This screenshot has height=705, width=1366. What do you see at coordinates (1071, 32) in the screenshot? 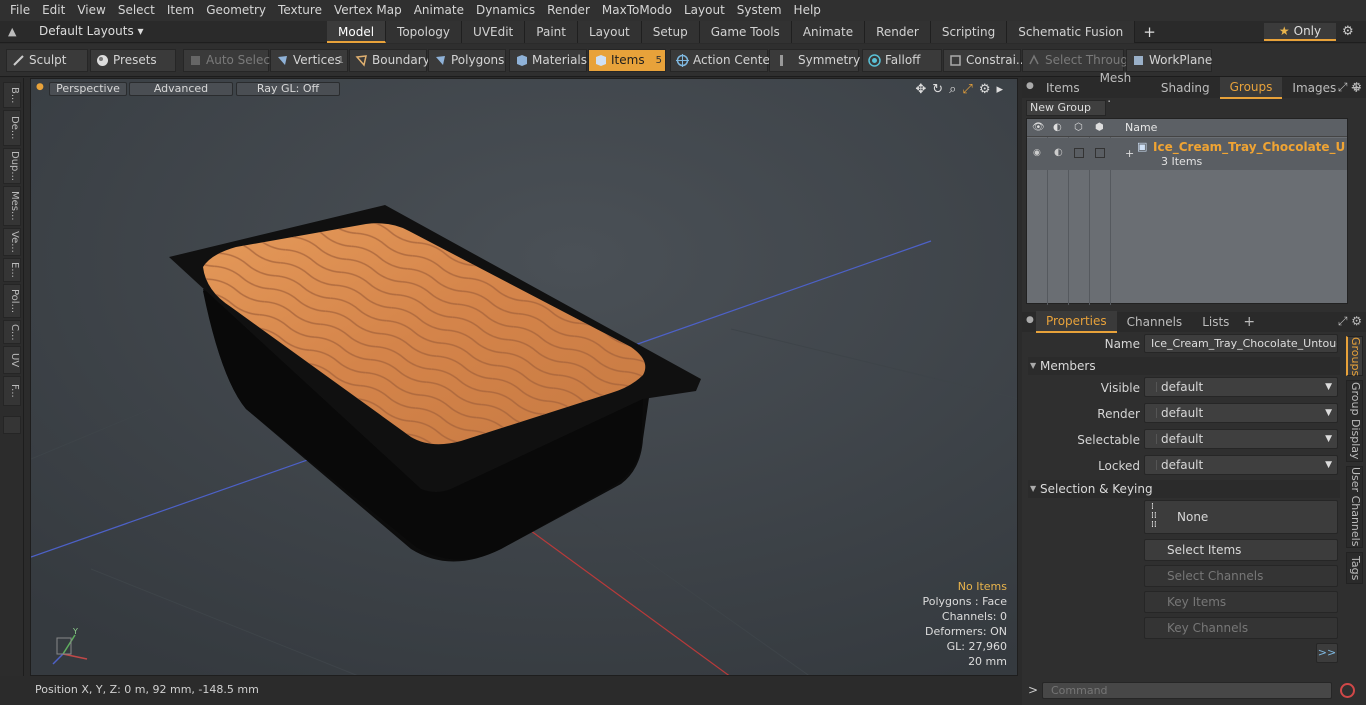
I see `tab-schematic-fusion: Schematic Fusion` at bounding box center [1071, 32].